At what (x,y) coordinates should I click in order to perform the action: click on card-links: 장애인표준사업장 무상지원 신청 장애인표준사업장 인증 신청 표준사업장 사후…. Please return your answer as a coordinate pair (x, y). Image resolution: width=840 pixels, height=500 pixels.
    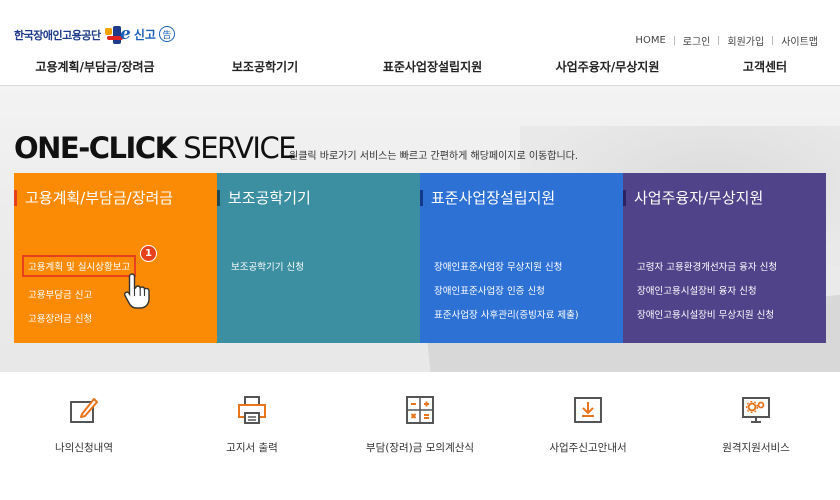
    Looking at the image, I should click on (506, 295).